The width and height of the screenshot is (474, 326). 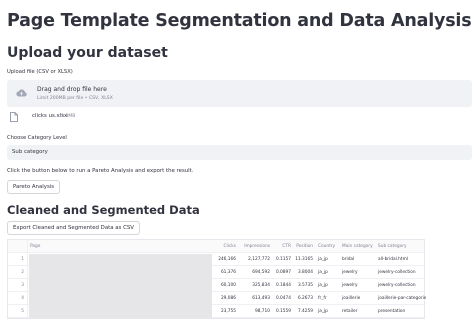 I want to click on cell-clicks: 246,166, so click(x=227, y=259).